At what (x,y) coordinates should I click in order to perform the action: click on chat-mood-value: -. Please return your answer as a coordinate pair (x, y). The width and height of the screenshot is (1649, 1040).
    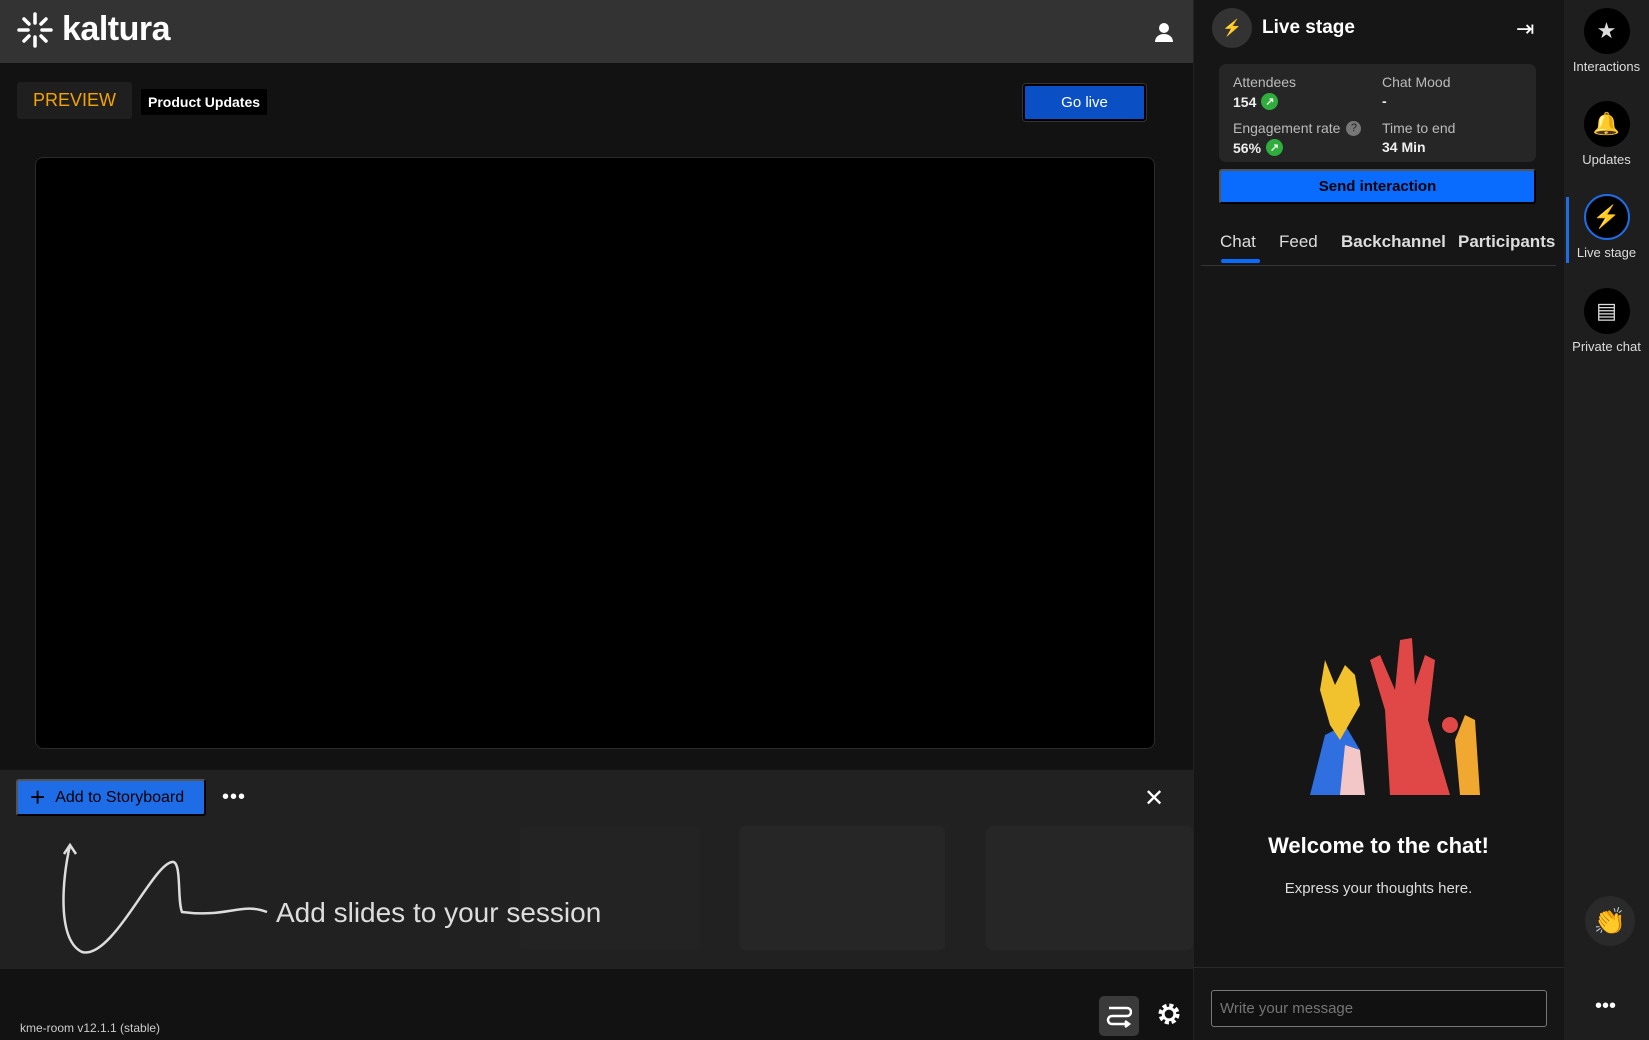
    Looking at the image, I should click on (1384, 101).